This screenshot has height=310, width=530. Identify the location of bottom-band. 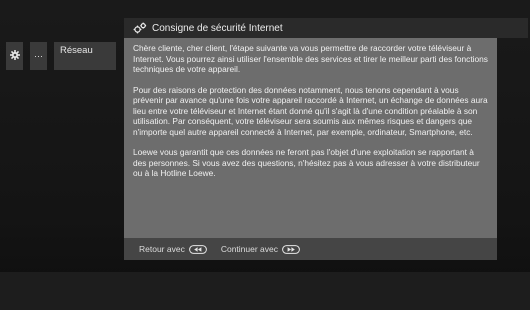
(265, 291).